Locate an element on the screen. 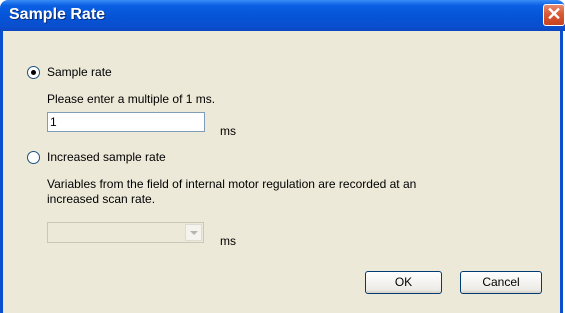 This screenshot has height=313, width=565. cancel-button: Cancel is located at coordinates (501, 282).